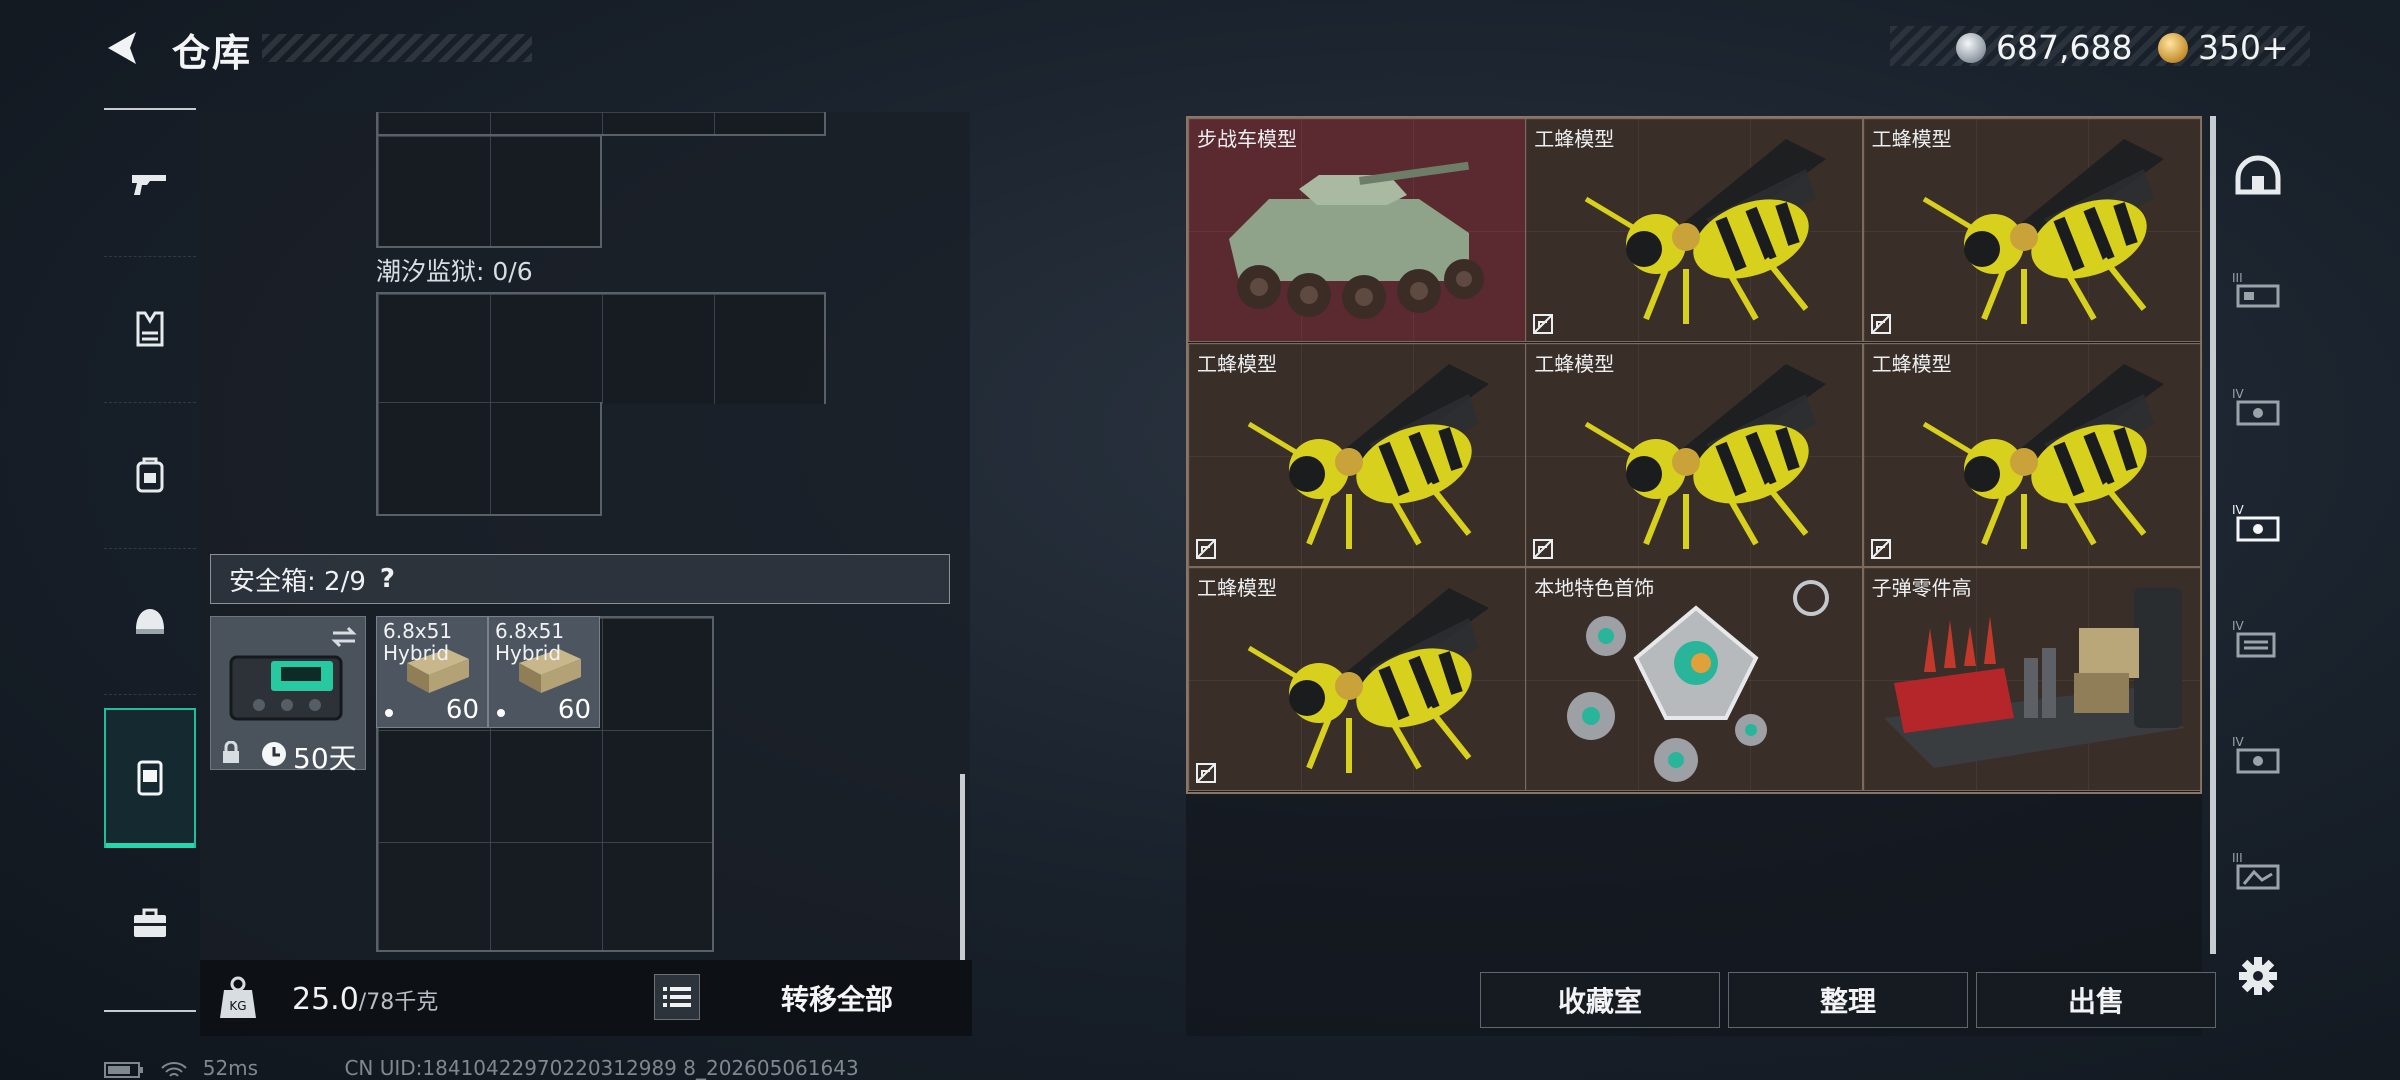 The height and width of the screenshot is (1080, 2400). I want to click on back-arrow-icon, so click(122, 48).